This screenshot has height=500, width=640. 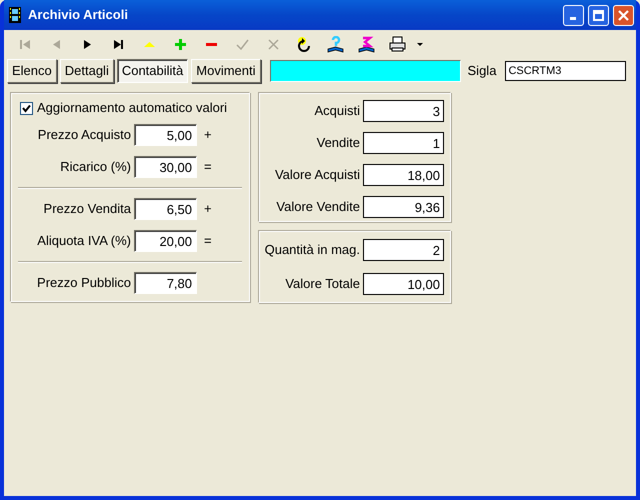 I want to click on tab: Elenco, so click(x=32, y=71).